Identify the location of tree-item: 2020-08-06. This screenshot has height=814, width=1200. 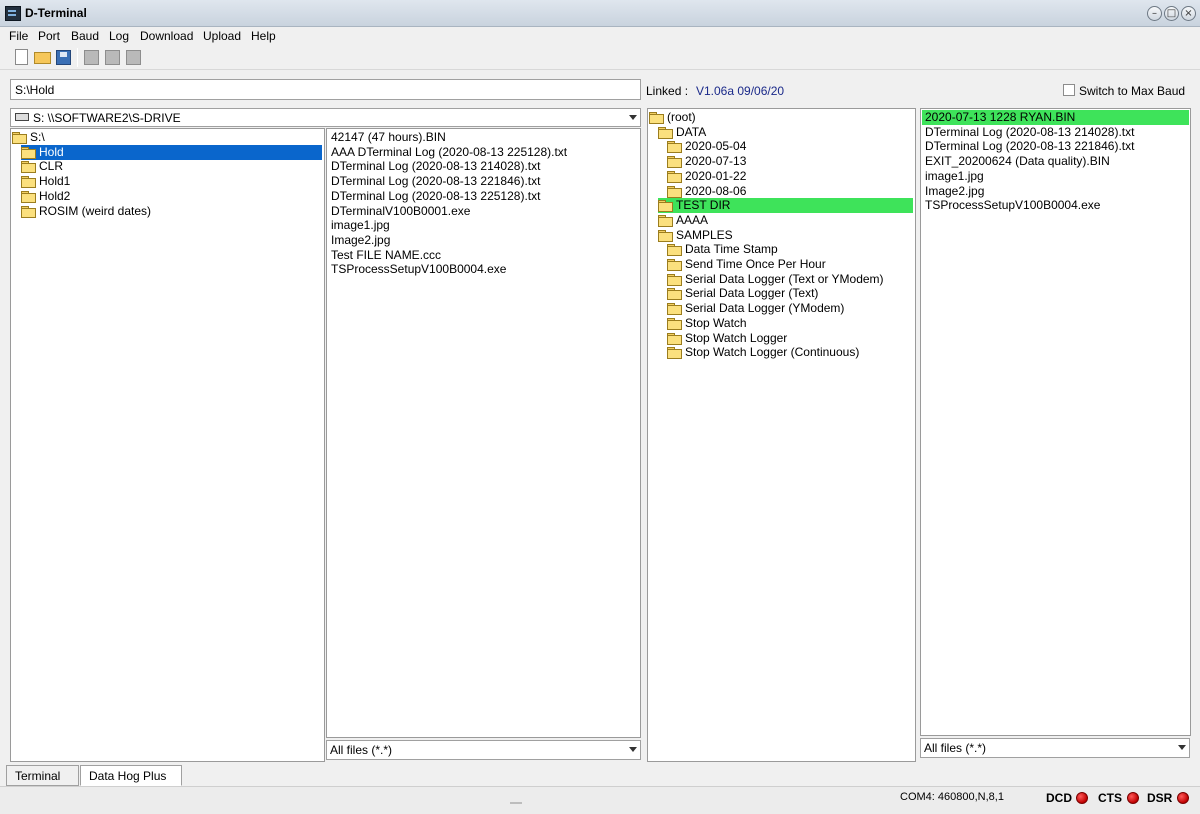
(790, 191).